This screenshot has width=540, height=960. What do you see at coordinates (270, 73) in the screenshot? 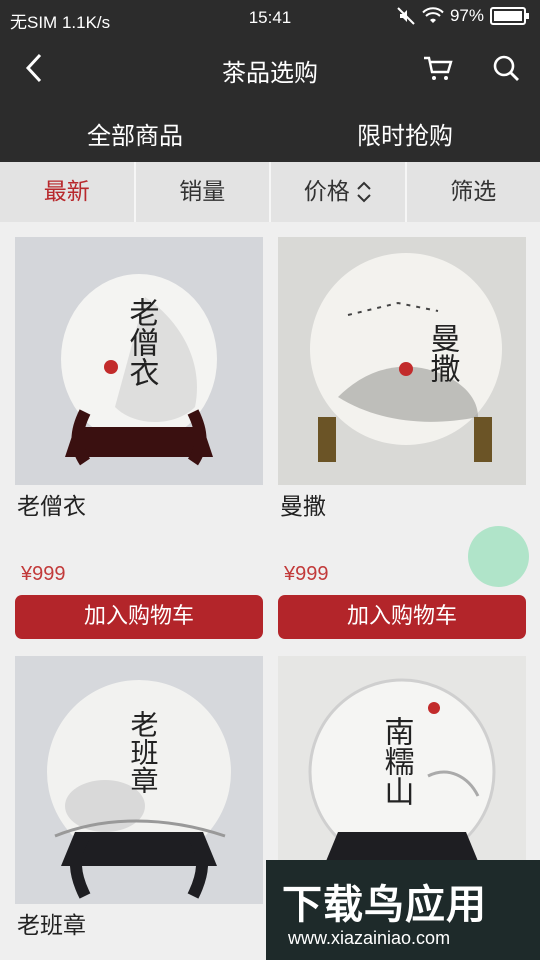
I see `page-title: 茶品选购` at bounding box center [270, 73].